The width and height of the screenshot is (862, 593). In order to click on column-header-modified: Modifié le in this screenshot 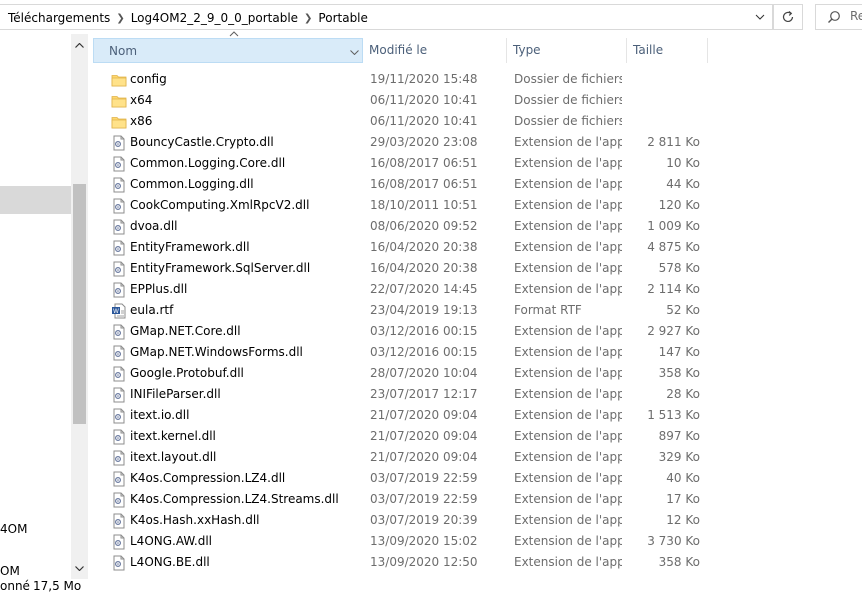, I will do `click(435, 50)`.